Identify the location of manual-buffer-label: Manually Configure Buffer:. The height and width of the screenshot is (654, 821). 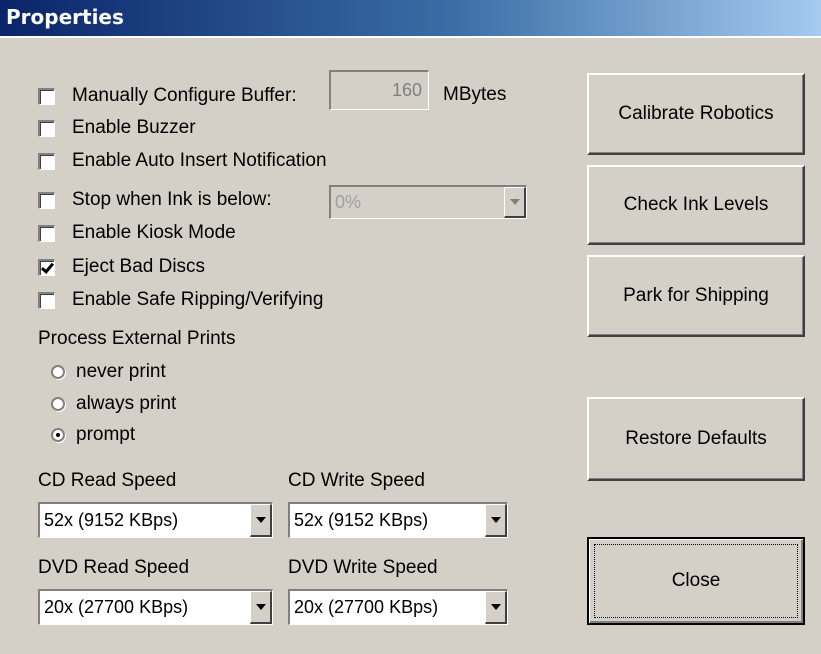
(184, 95).